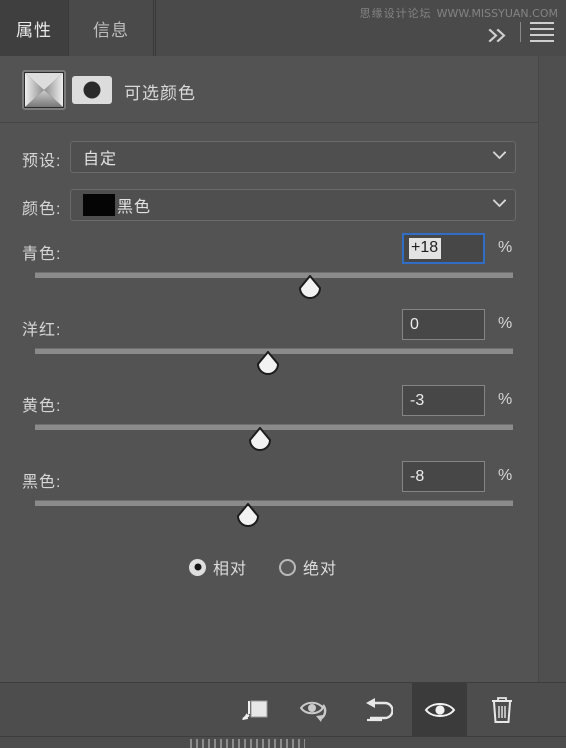 Image resolution: width=566 pixels, height=748 pixels. What do you see at coordinates (542, 32) in the screenshot?
I see `hamburger-menu-icon` at bounding box center [542, 32].